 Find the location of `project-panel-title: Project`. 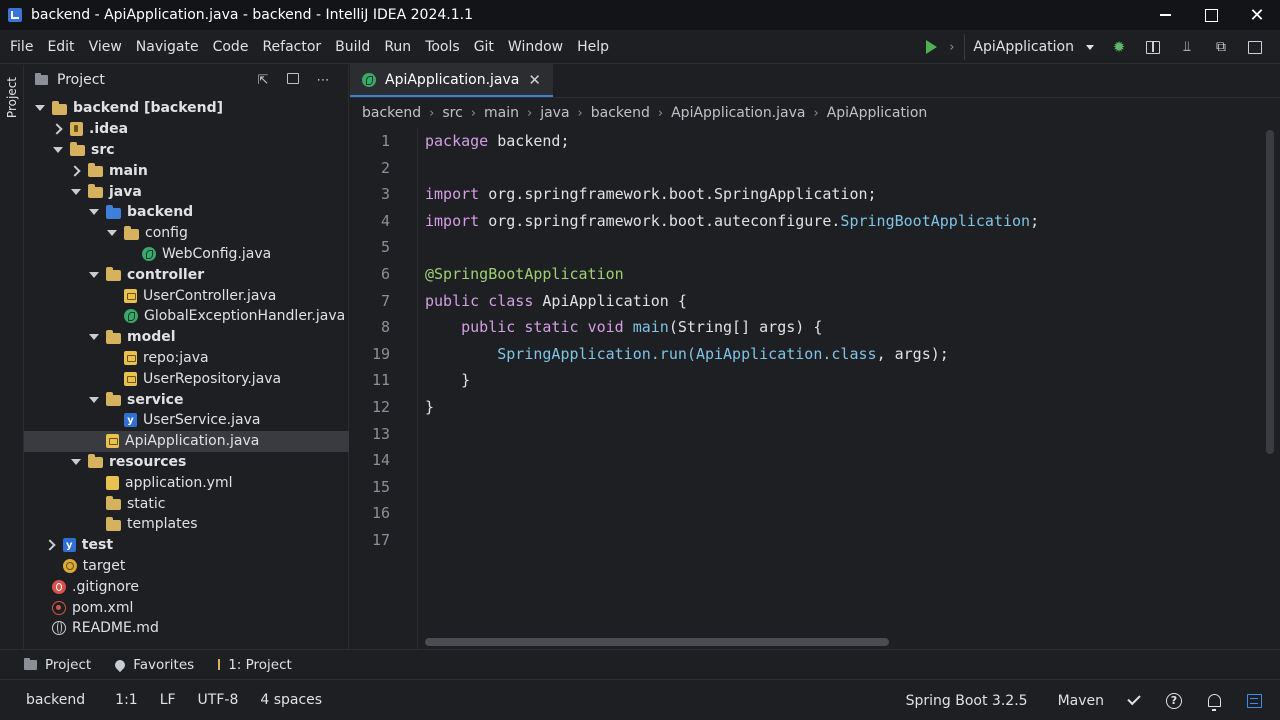

project-panel-title: Project is located at coordinates (81, 80).